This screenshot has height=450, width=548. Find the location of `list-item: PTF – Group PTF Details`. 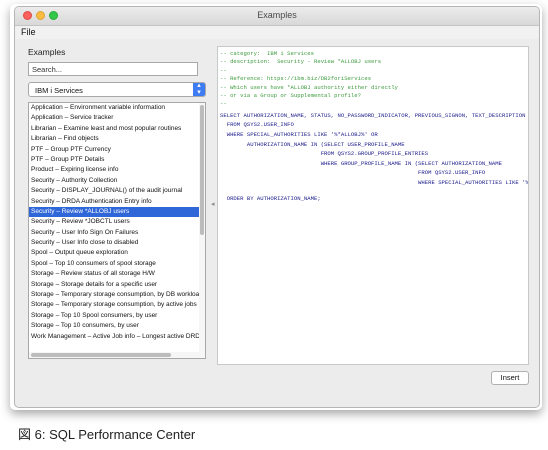

list-item: PTF – Group PTF Details is located at coordinates (117, 160).